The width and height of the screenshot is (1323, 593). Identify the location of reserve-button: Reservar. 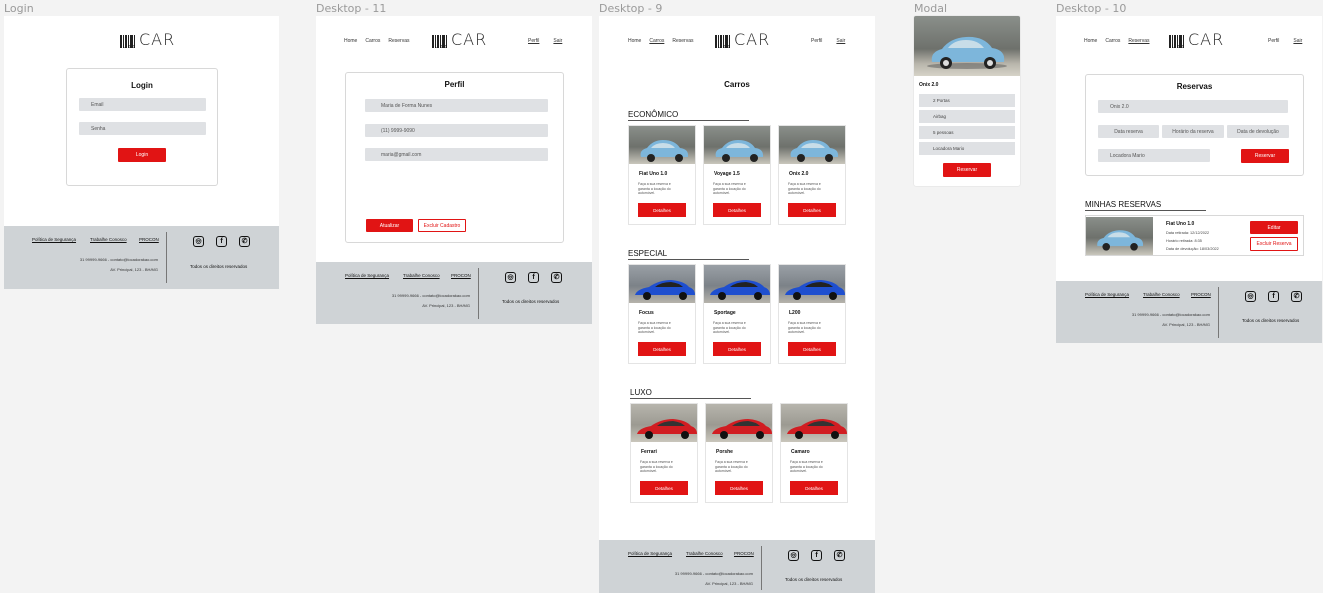
(1265, 156).